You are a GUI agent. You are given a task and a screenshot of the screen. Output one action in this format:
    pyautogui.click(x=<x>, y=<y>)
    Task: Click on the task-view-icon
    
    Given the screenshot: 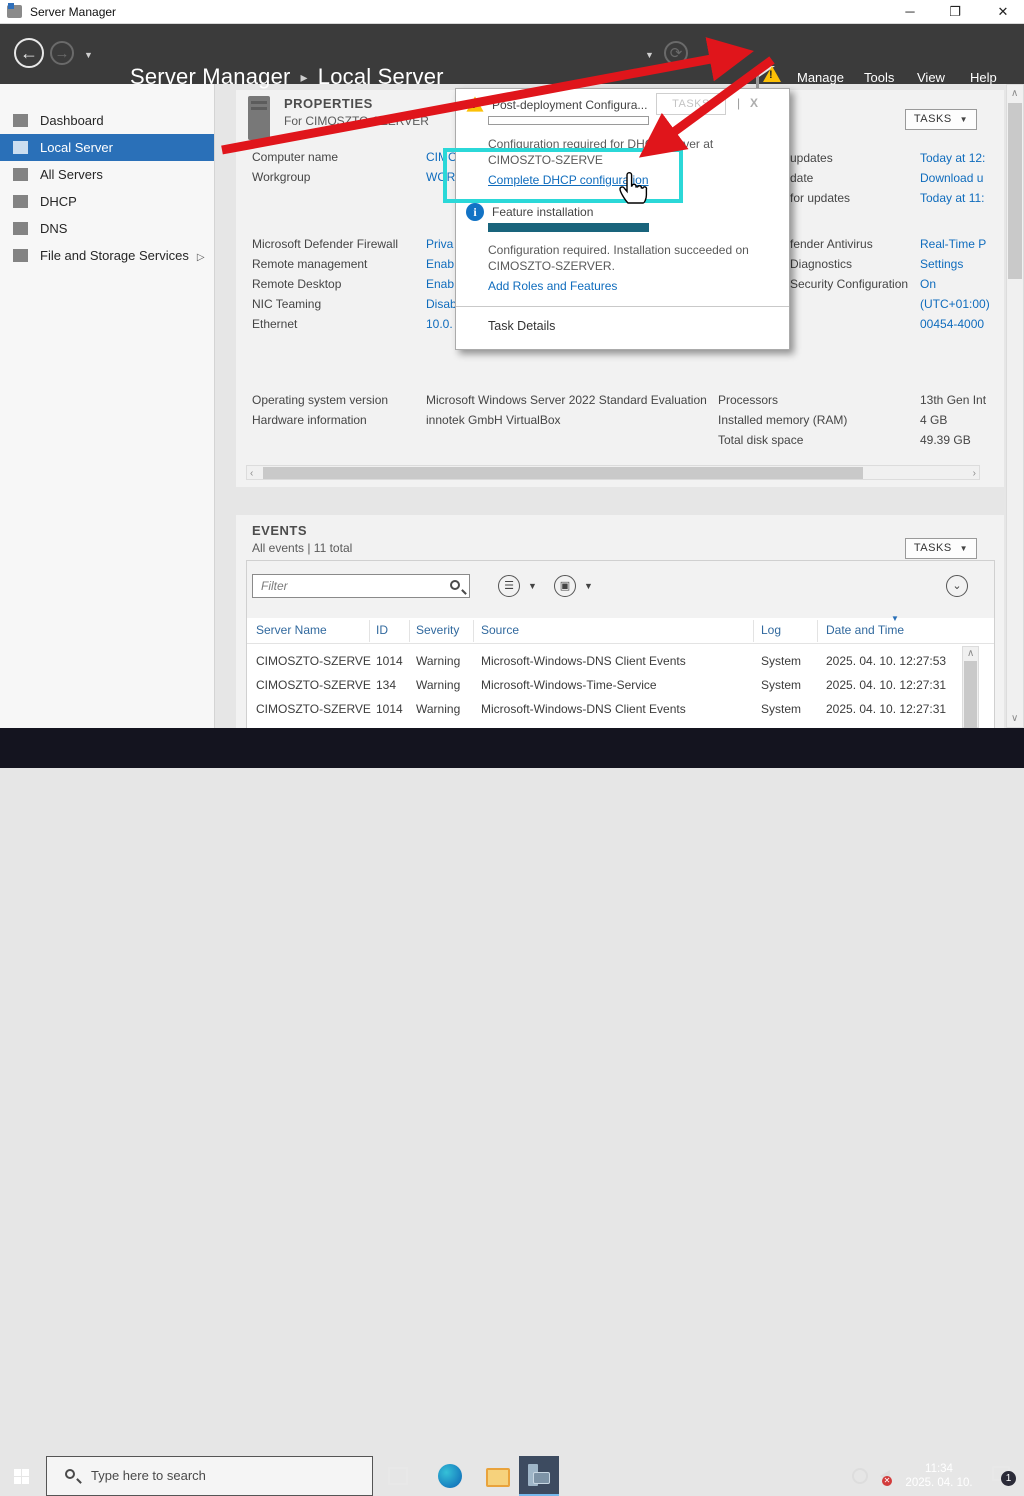 What is the action you would take?
    pyautogui.click(x=398, y=1476)
    